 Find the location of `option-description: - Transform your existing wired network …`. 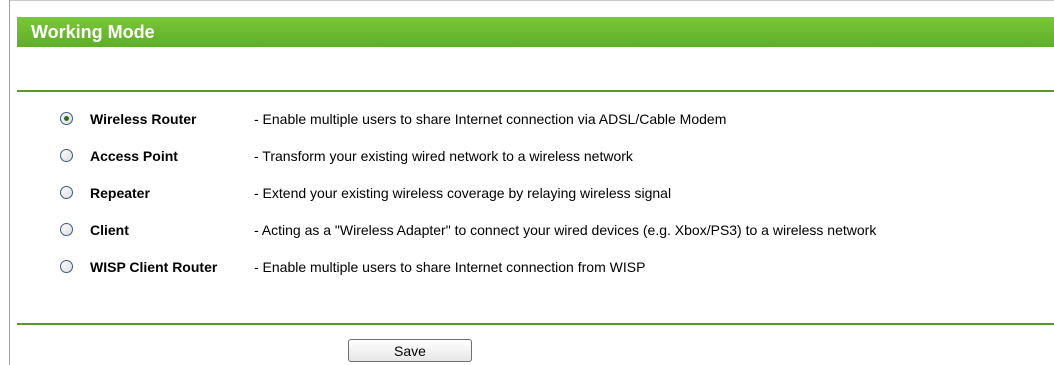

option-description: - Transform your existing wired network … is located at coordinates (443, 156).